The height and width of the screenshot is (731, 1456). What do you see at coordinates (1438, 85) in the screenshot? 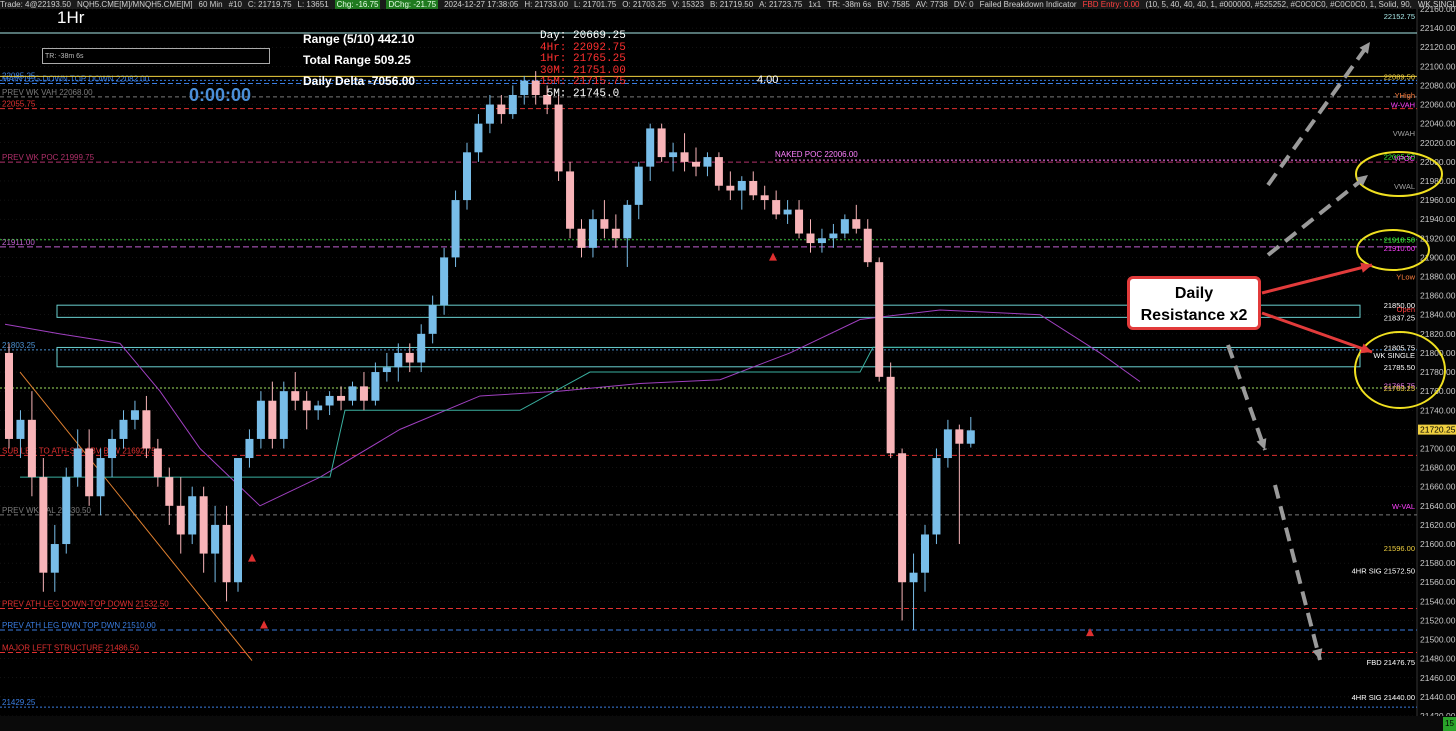
I see `y-tick-label: 22080.00` at bounding box center [1438, 85].